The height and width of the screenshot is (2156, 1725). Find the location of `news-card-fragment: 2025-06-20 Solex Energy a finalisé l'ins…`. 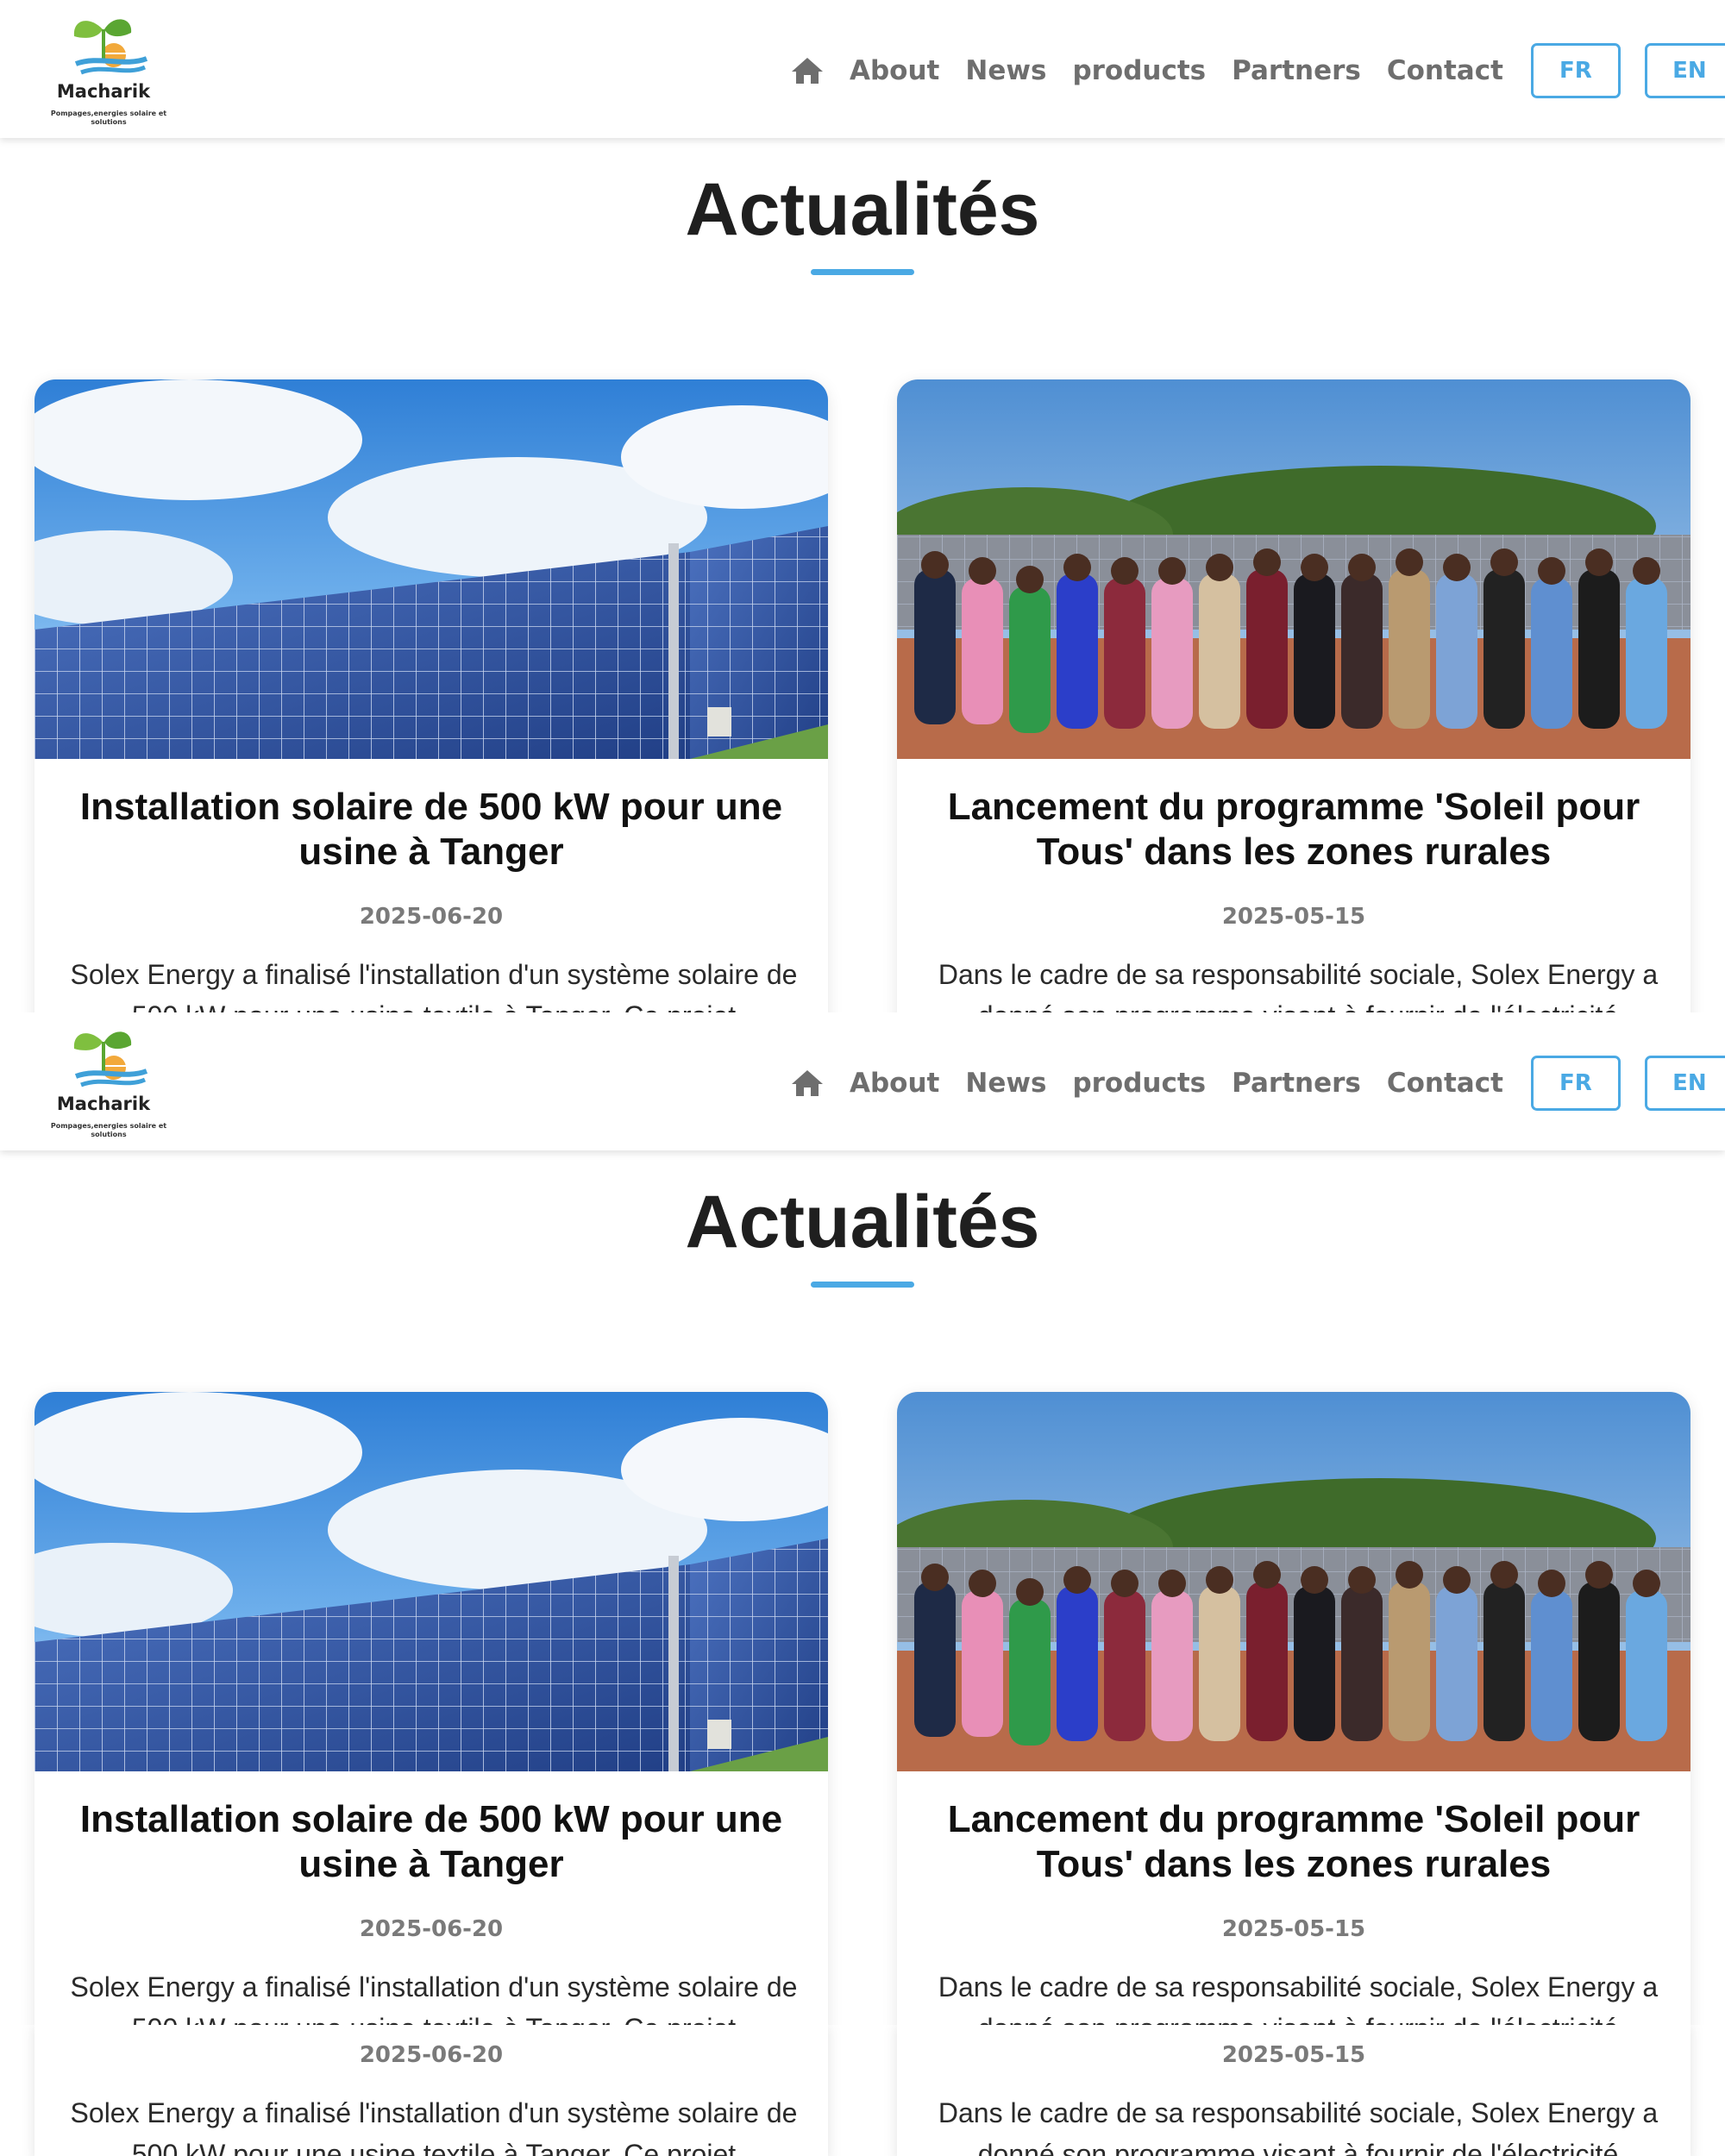

news-card-fragment: 2025-06-20 Solex Energy a finalisé l'ins… is located at coordinates (431, 2090).